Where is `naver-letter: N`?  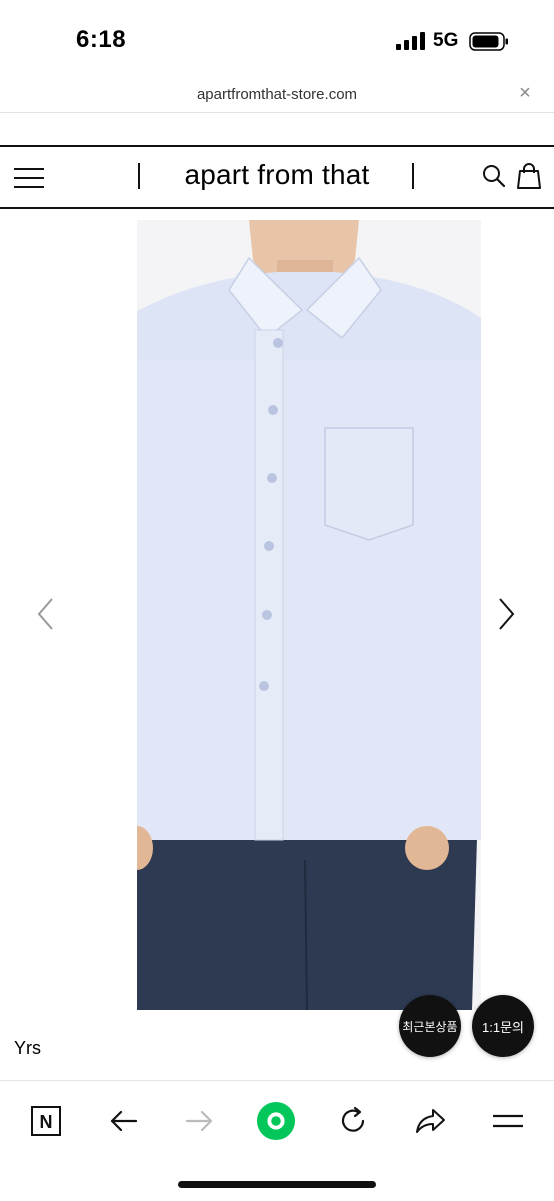
naver-letter: N is located at coordinates (46, 1122).